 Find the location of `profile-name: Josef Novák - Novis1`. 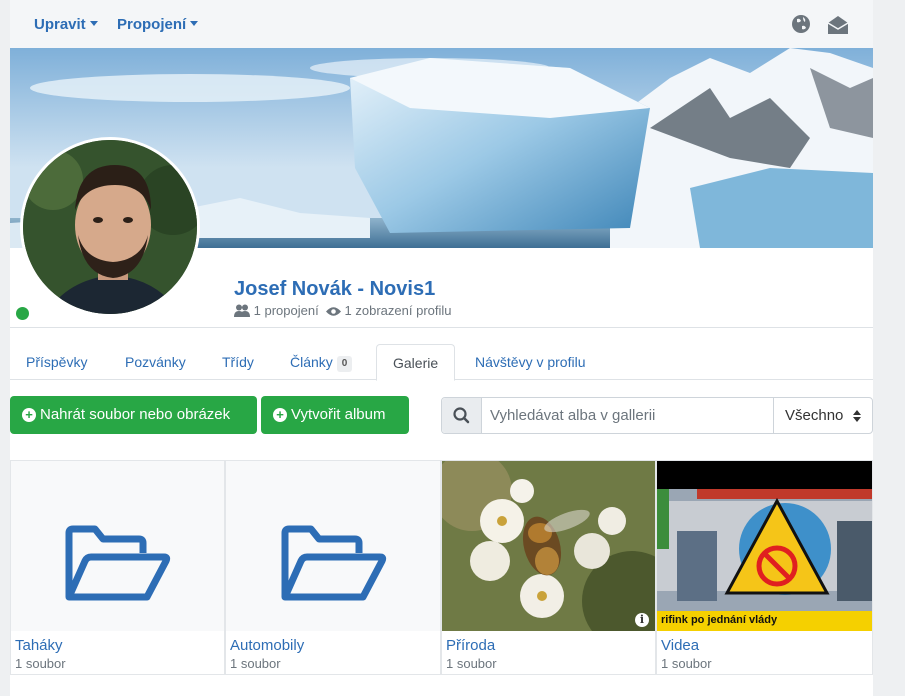

profile-name: Josef Novák - Novis1 is located at coordinates (334, 289).